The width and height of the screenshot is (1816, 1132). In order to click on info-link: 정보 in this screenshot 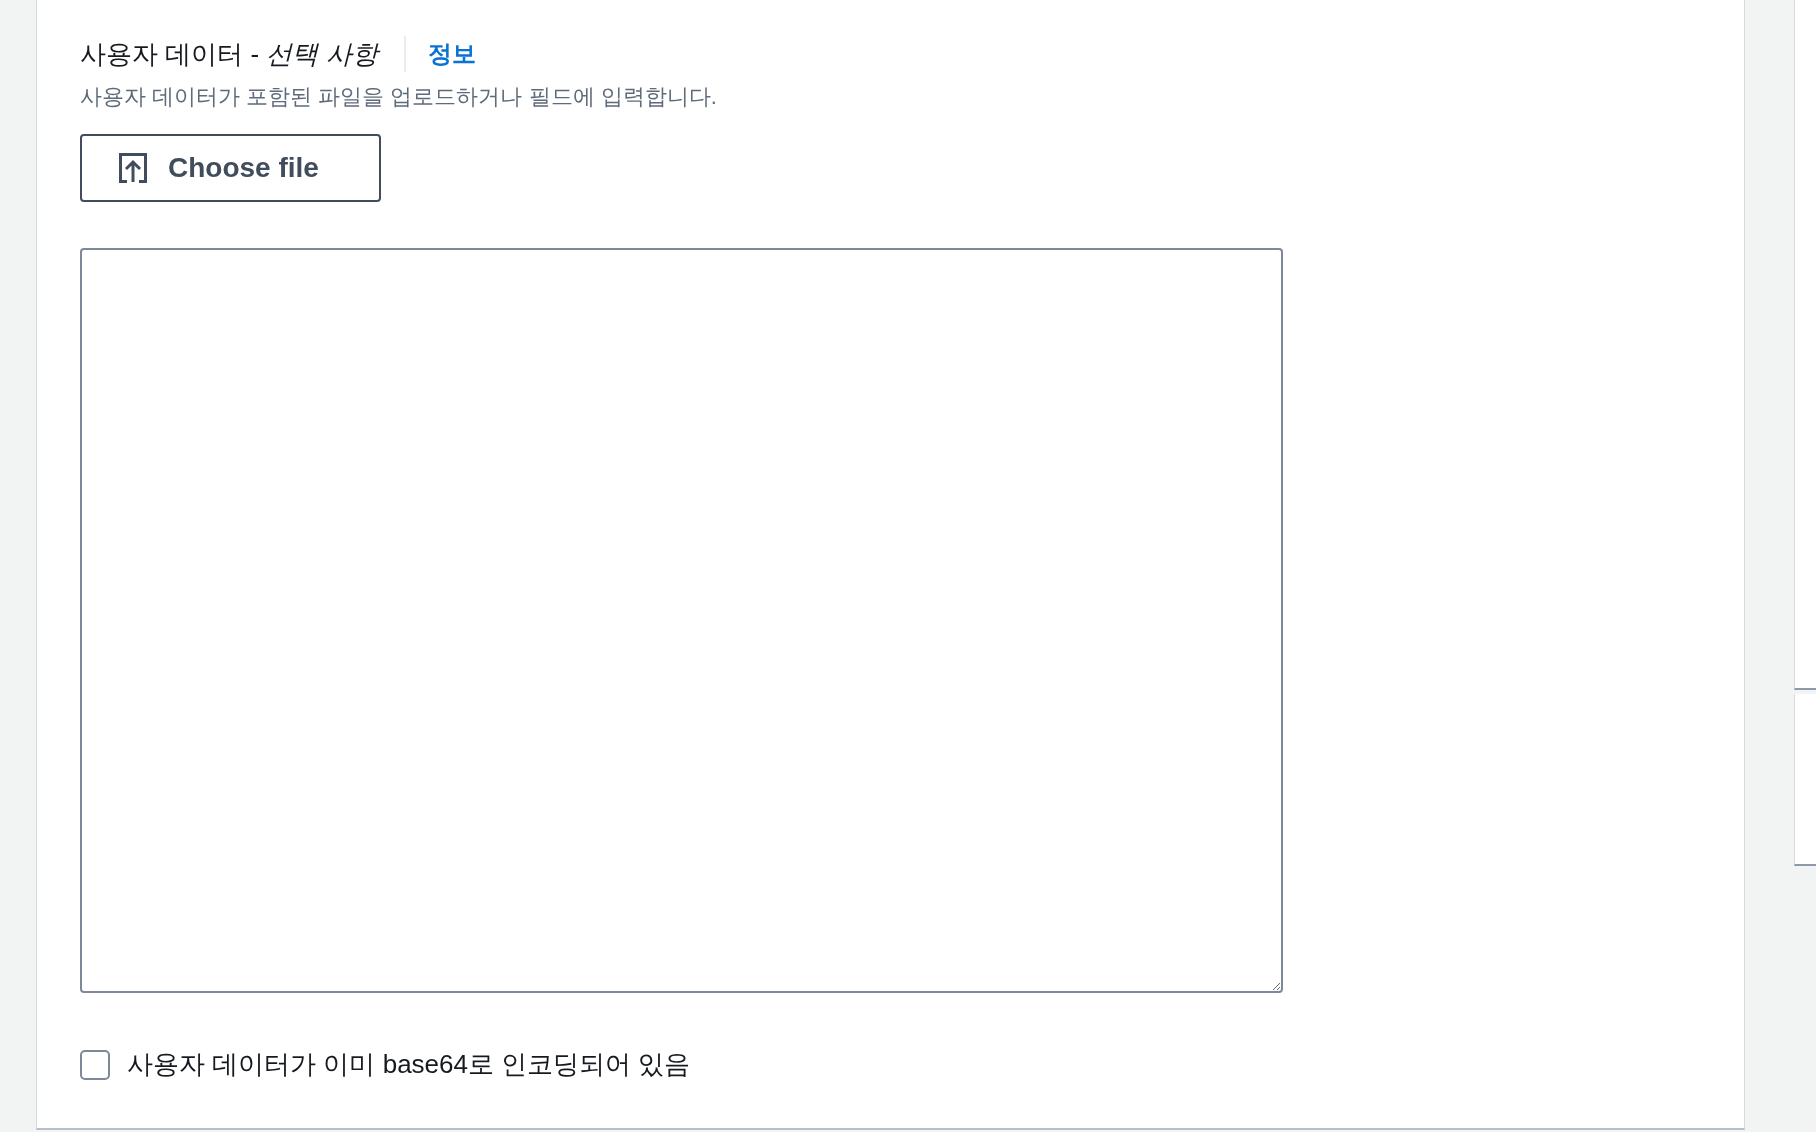, I will do `click(451, 54)`.